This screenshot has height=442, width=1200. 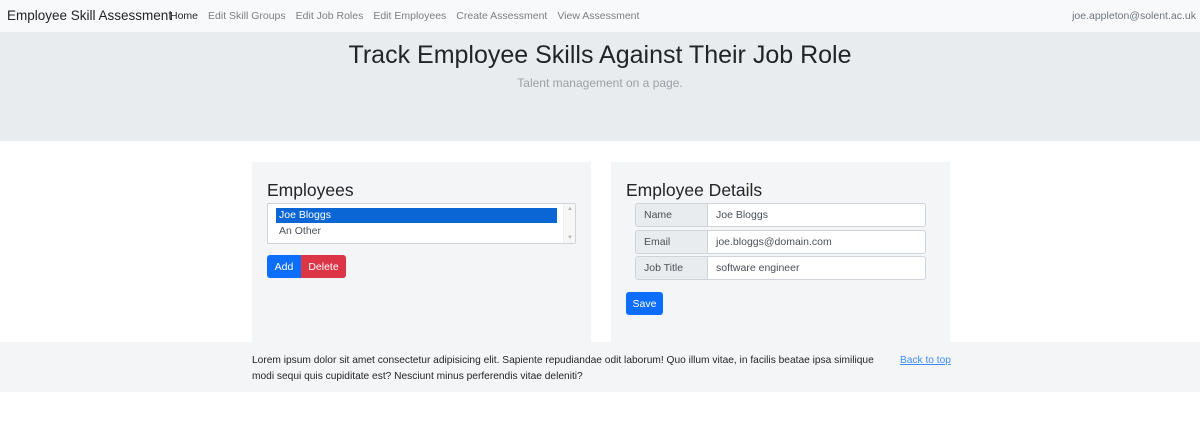 I want to click on job-title-input: software engineer, so click(x=816, y=268).